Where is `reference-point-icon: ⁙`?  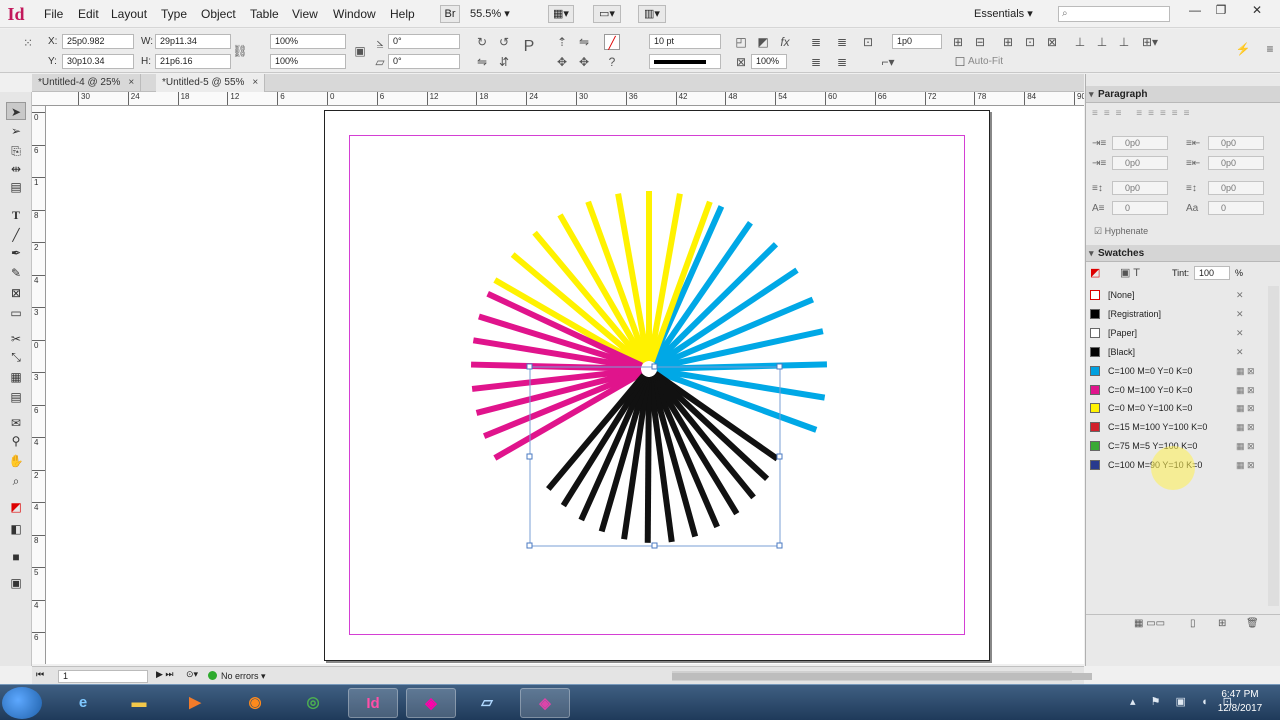 reference-point-icon: ⁙ is located at coordinates (28, 43).